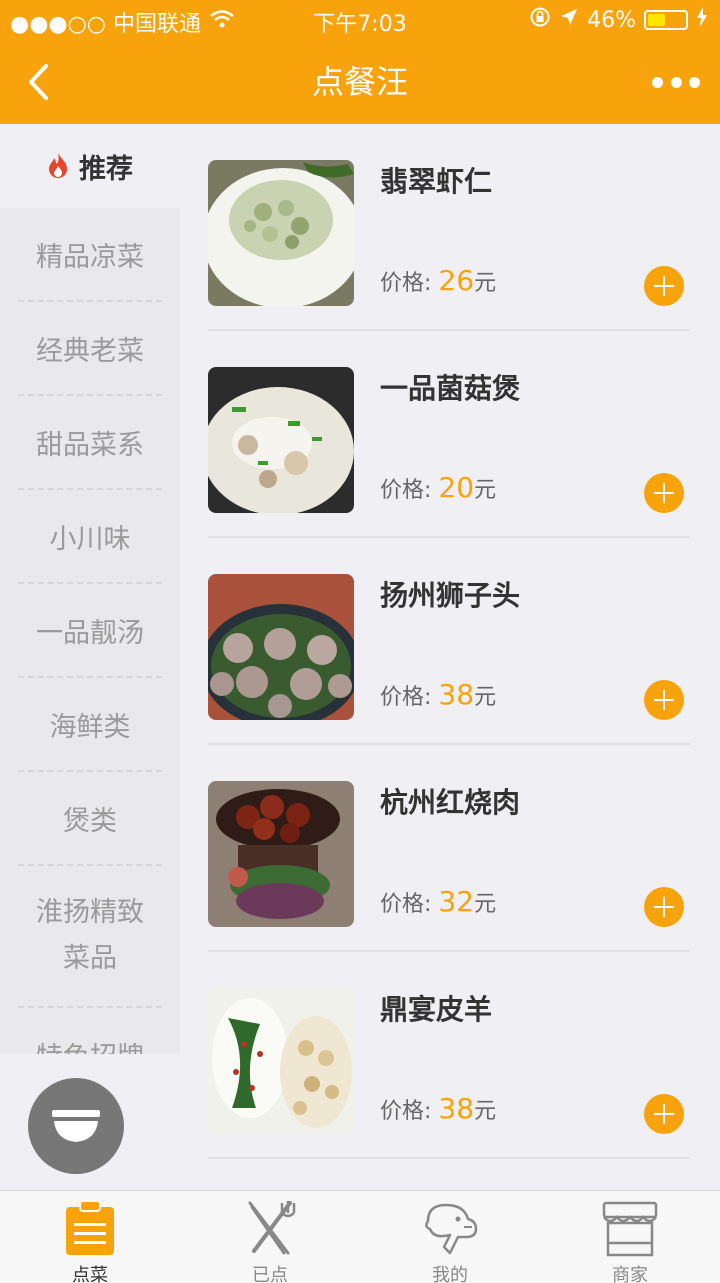 This screenshot has width=720, height=1283. I want to click on tab-label: 商家, so click(630, 1274).